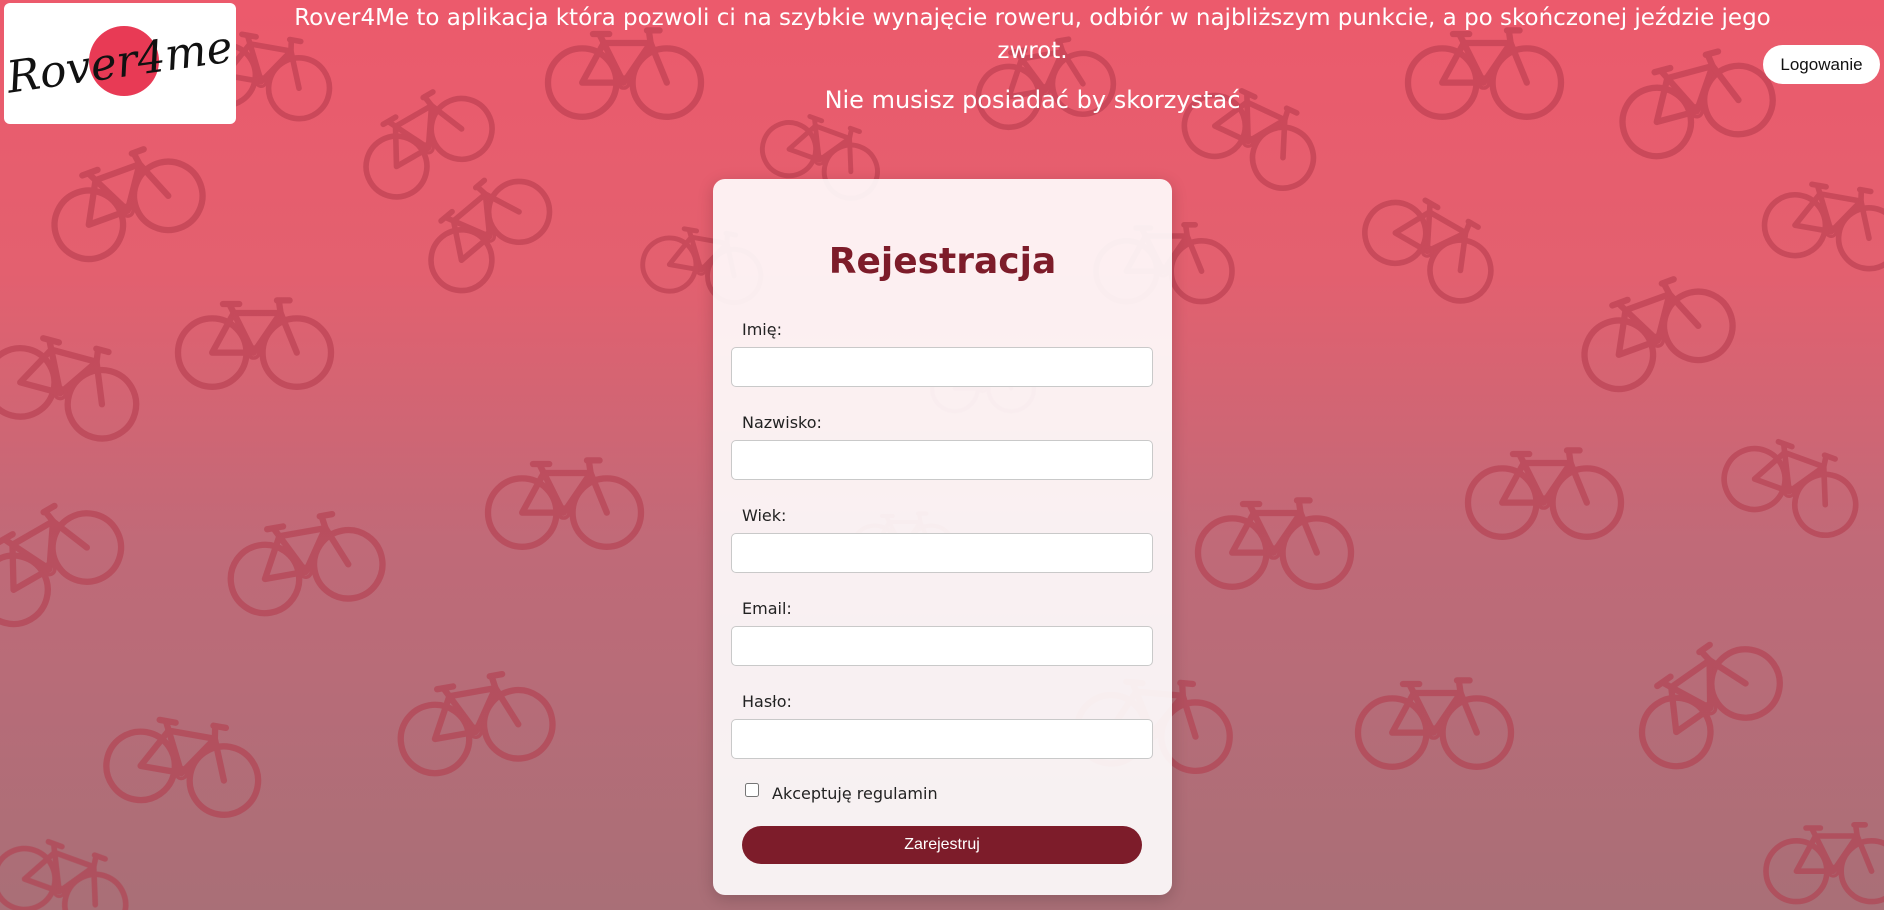 This screenshot has height=910, width=1884. I want to click on age-input, so click(942, 553).